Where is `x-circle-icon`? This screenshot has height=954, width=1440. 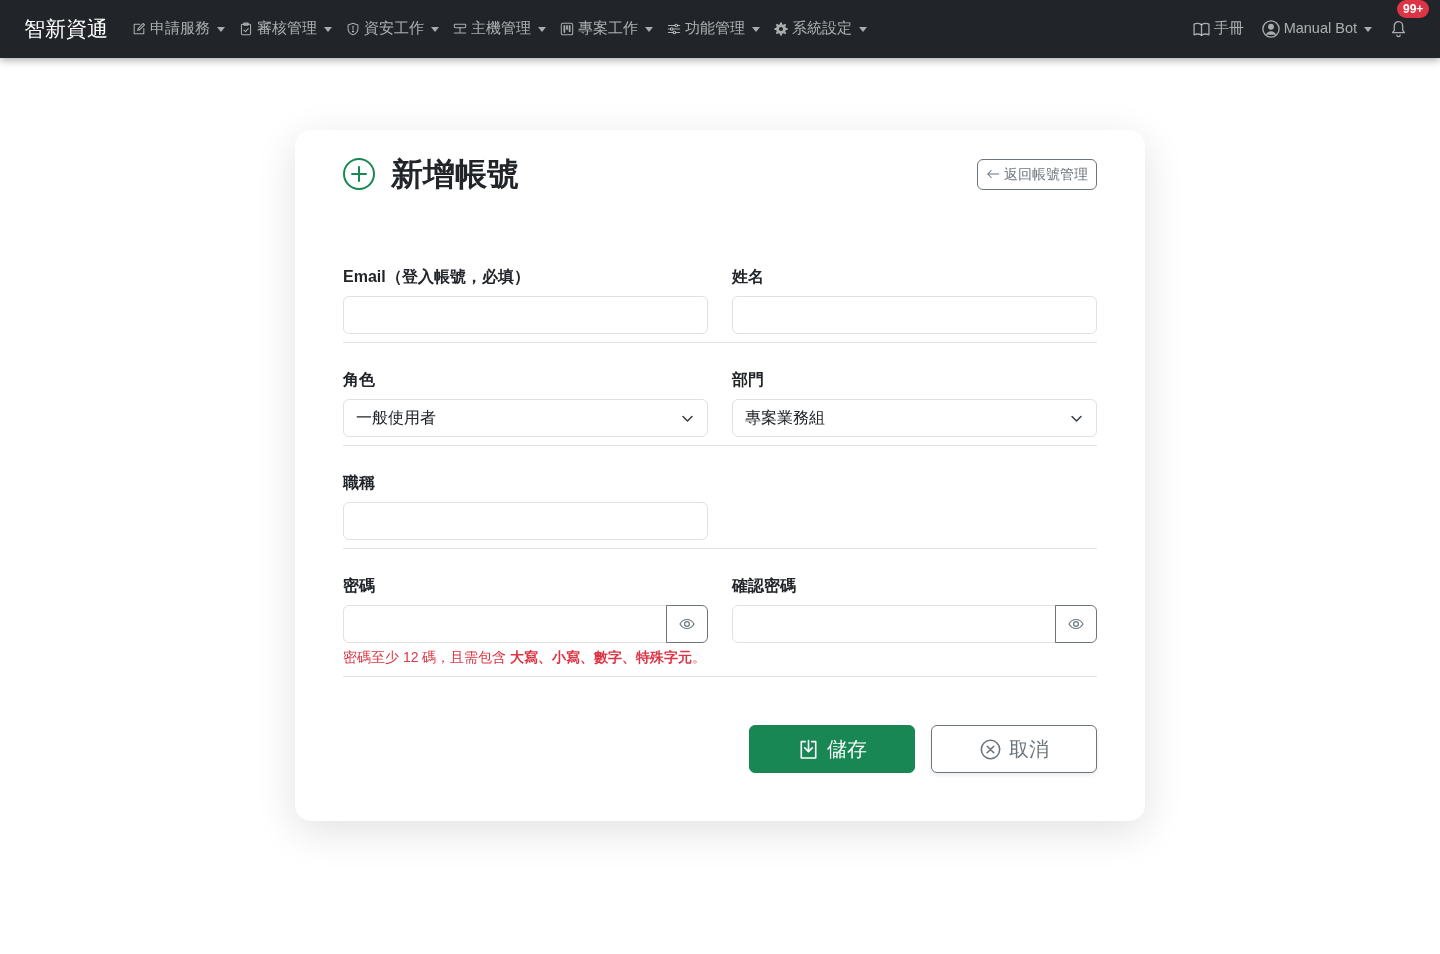 x-circle-icon is located at coordinates (990, 749).